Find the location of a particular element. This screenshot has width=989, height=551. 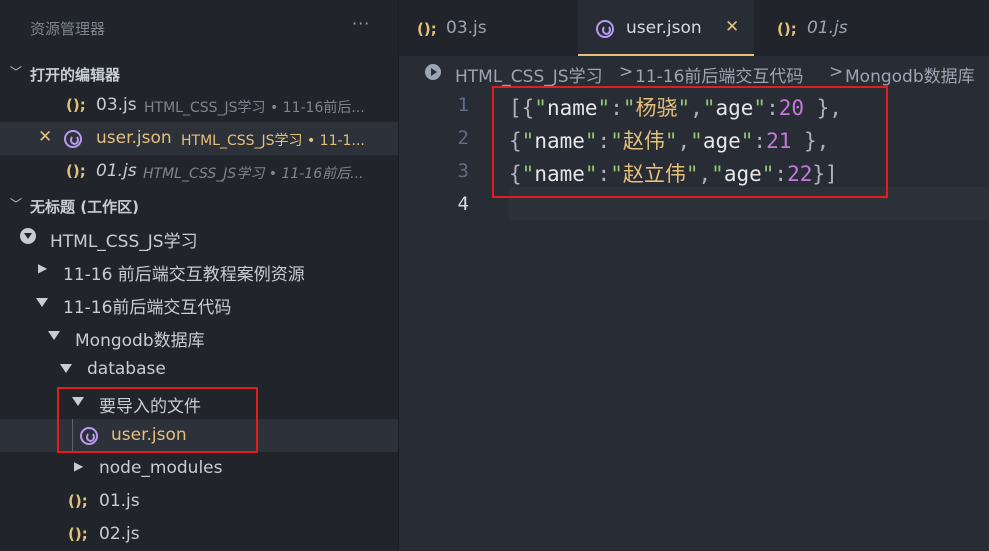

tree-item-root: HTML_CSS_JS学习 is located at coordinates (199, 237).